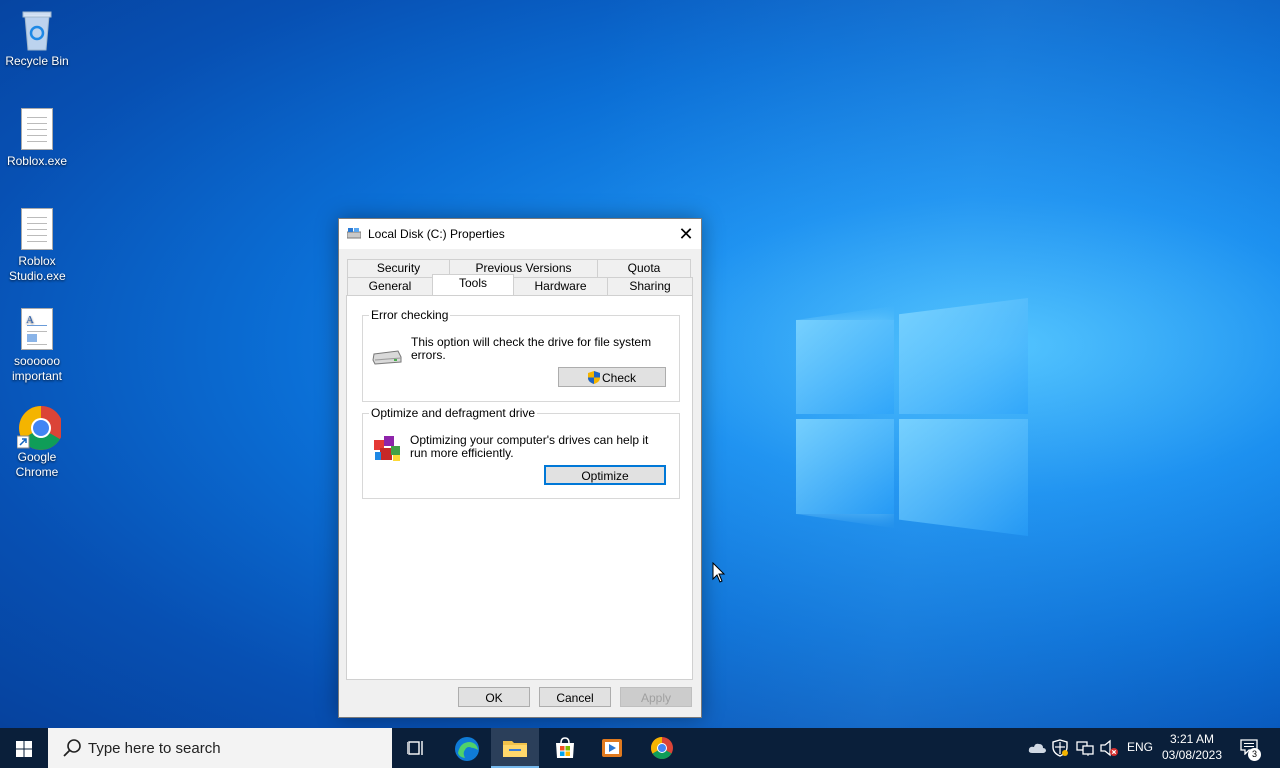 This screenshot has width=1280, height=768. I want to click on close-button: ✕, so click(686, 234).